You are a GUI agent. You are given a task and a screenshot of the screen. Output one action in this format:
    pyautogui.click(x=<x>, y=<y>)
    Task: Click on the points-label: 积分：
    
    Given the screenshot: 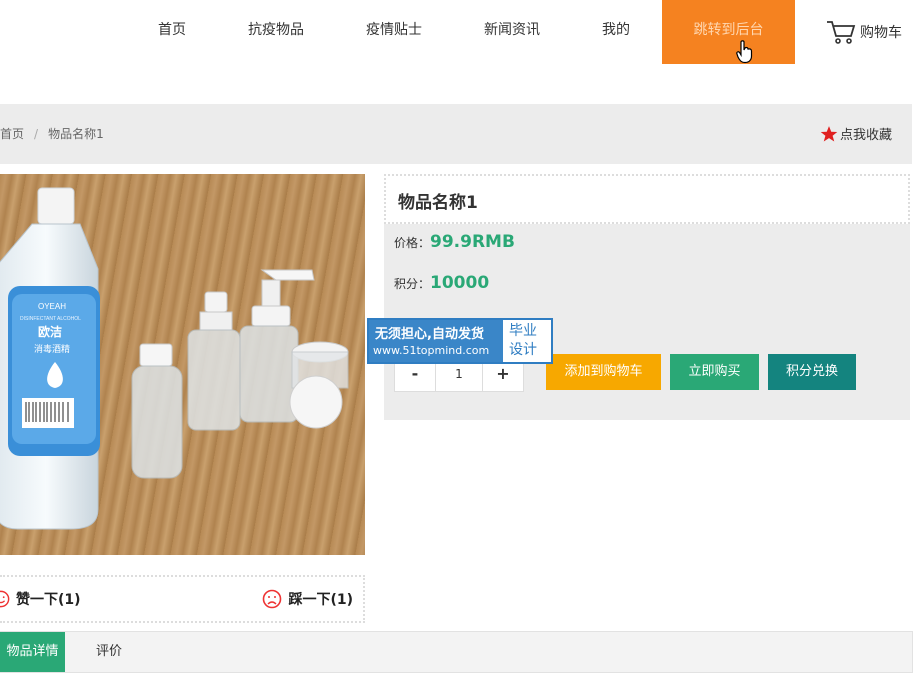 What is the action you would take?
    pyautogui.click(x=412, y=284)
    